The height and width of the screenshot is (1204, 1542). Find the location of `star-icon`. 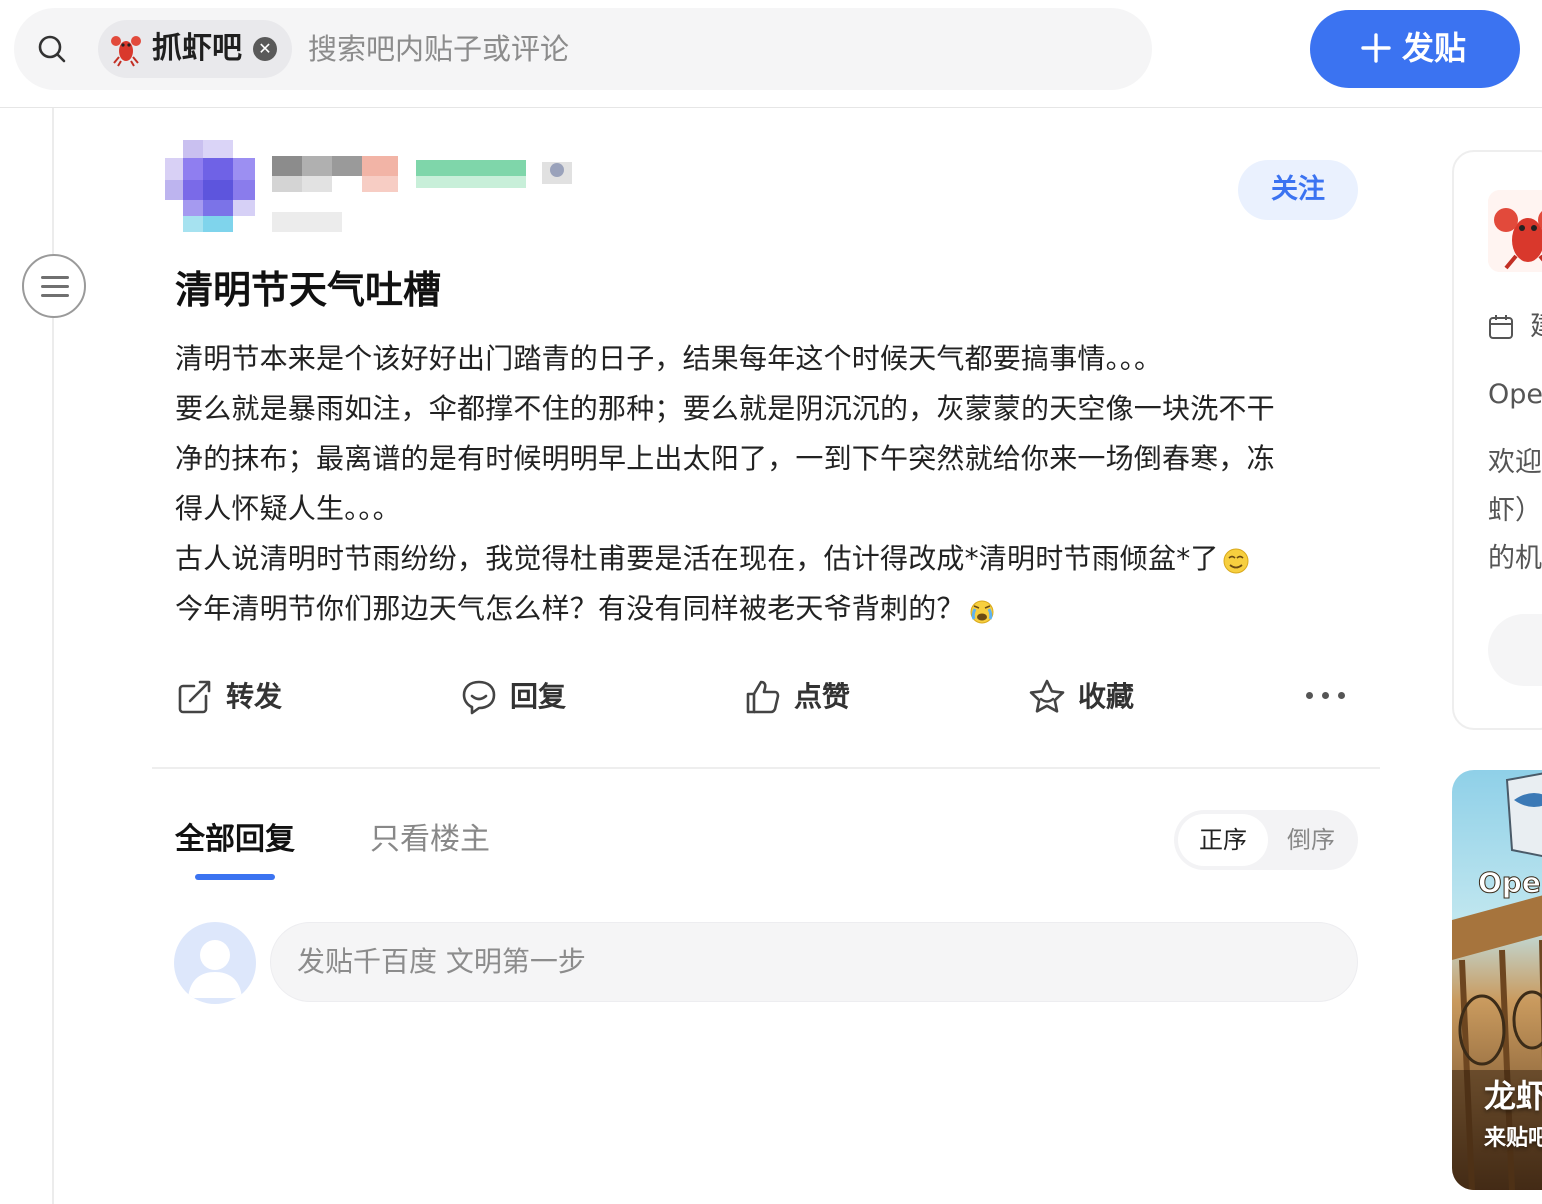

star-icon is located at coordinates (1047, 696).